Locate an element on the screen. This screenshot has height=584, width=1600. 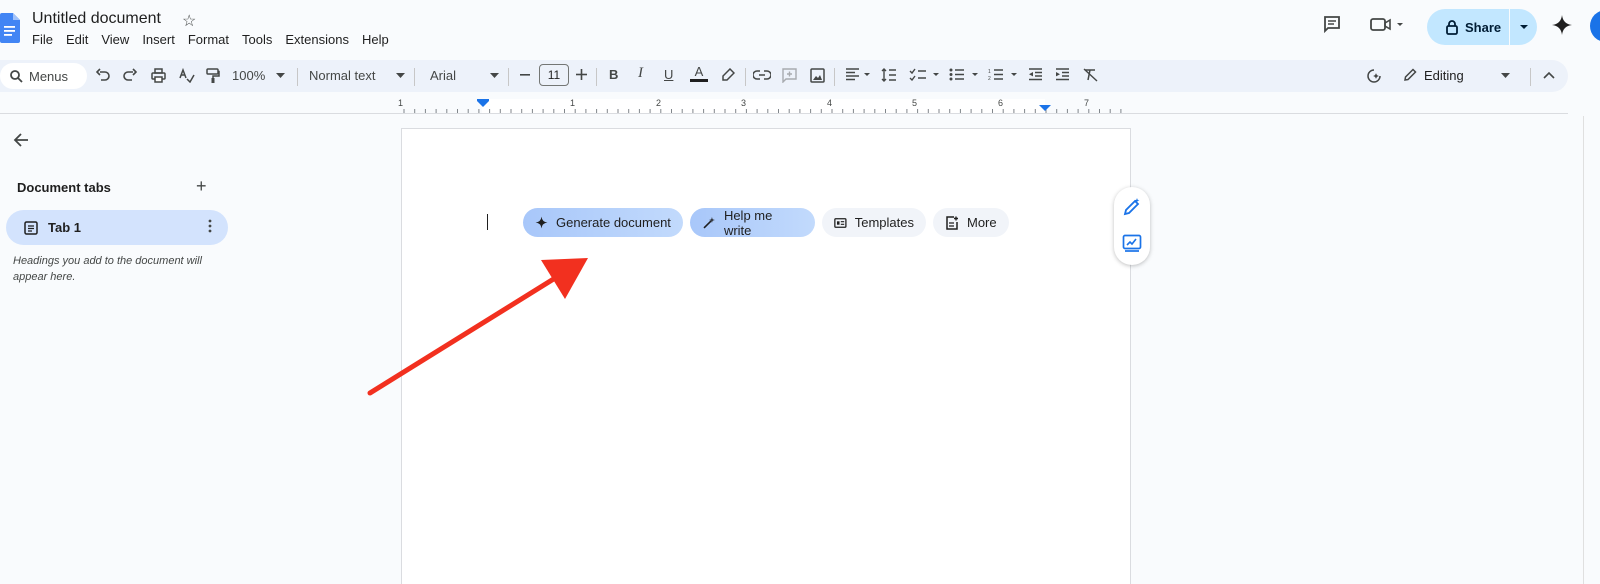
ruler-label: 6 is located at coordinates (1001, 103).